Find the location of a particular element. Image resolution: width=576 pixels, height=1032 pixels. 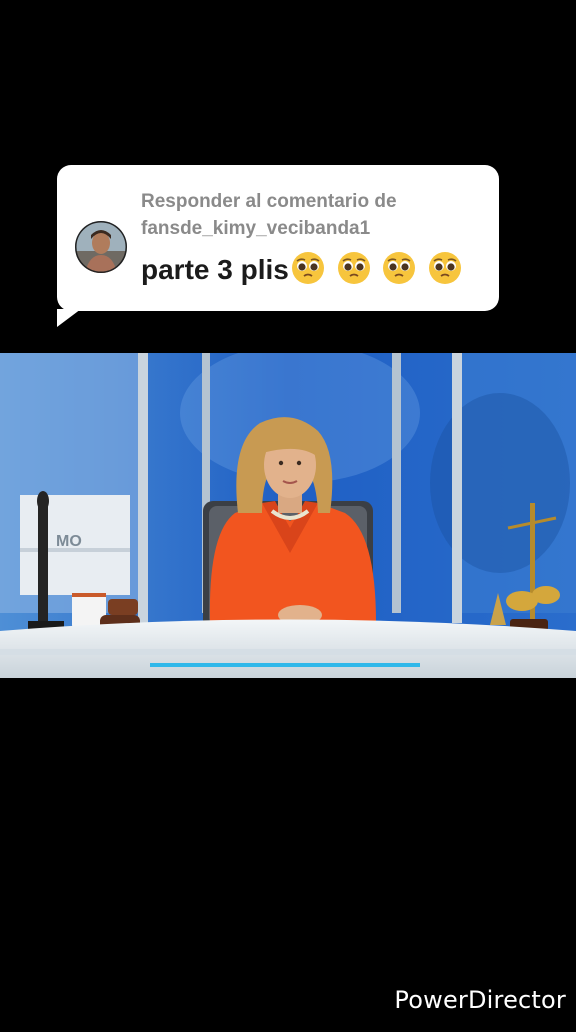

emoji-row is located at coordinates (378, 271).